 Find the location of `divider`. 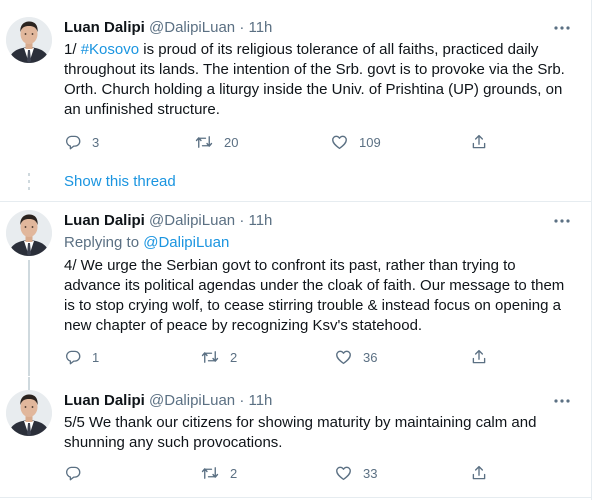

divider is located at coordinates (295, 497).